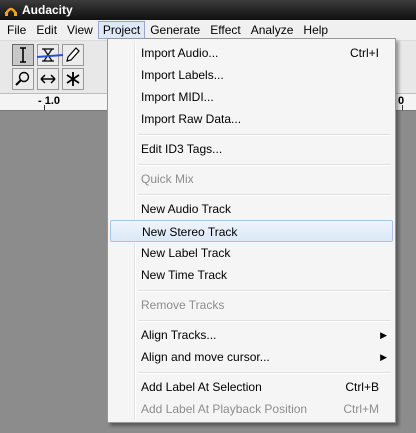  Describe the element at coordinates (251, 179) in the screenshot. I see `menu-item-quick-mix: Quick Mix` at that location.